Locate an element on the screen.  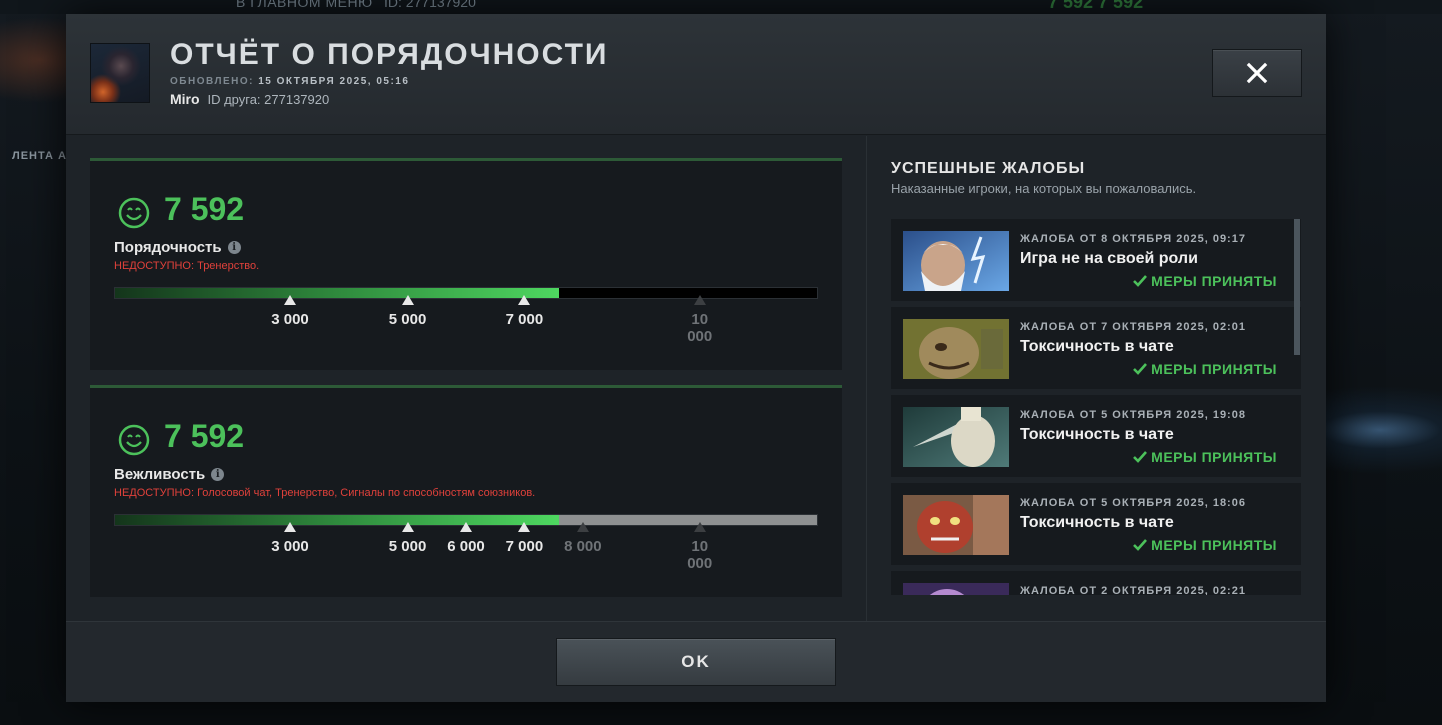
hero-portrait-white is located at coordinates (956, 437).